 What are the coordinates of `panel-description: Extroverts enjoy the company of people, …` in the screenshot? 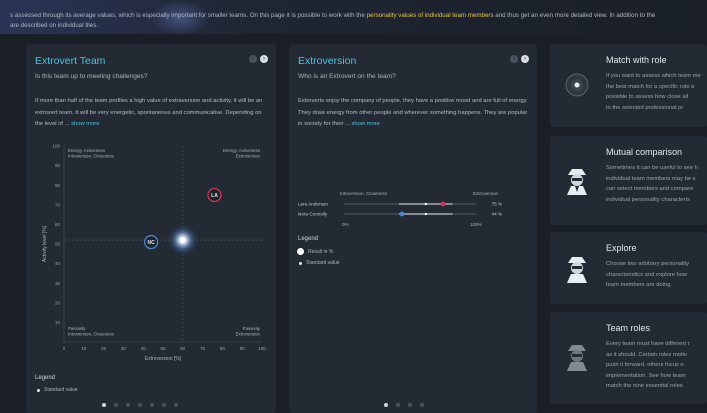 It's located at (414, 113).